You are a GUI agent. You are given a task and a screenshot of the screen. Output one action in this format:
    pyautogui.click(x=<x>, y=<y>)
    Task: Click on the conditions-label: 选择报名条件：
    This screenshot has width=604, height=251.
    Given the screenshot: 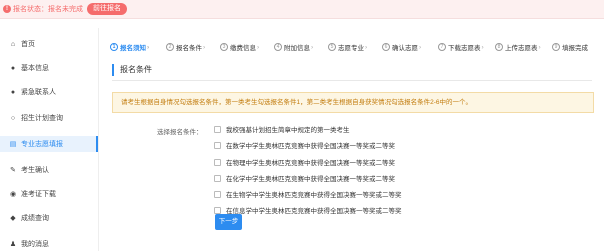 What is the action you would take?
    pyautogui.click(x=180, y=132)
    